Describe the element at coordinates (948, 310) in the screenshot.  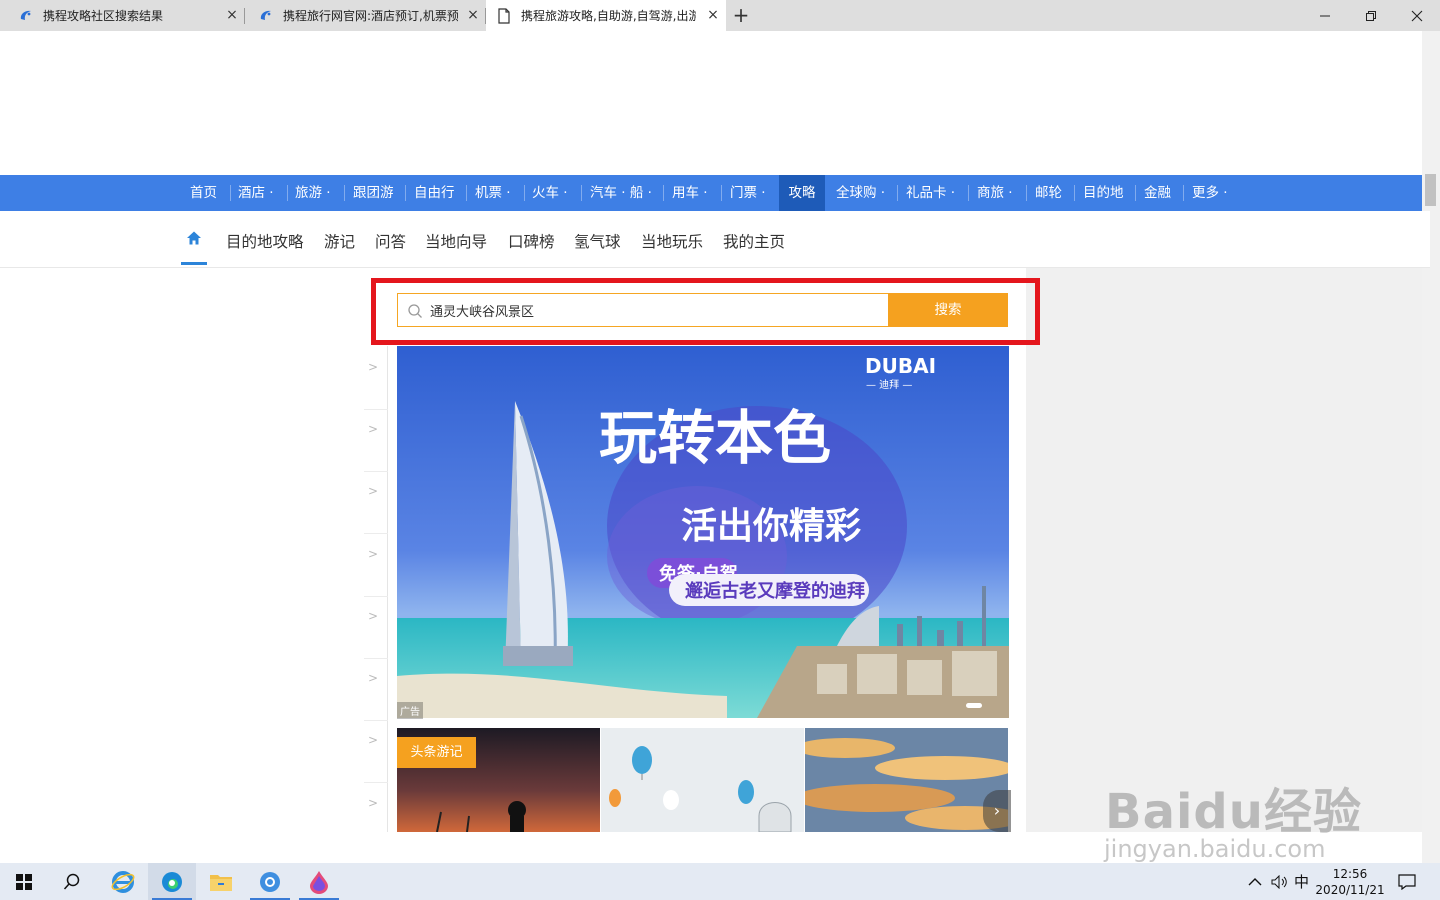
I see `search-button: 搜索` at that location.